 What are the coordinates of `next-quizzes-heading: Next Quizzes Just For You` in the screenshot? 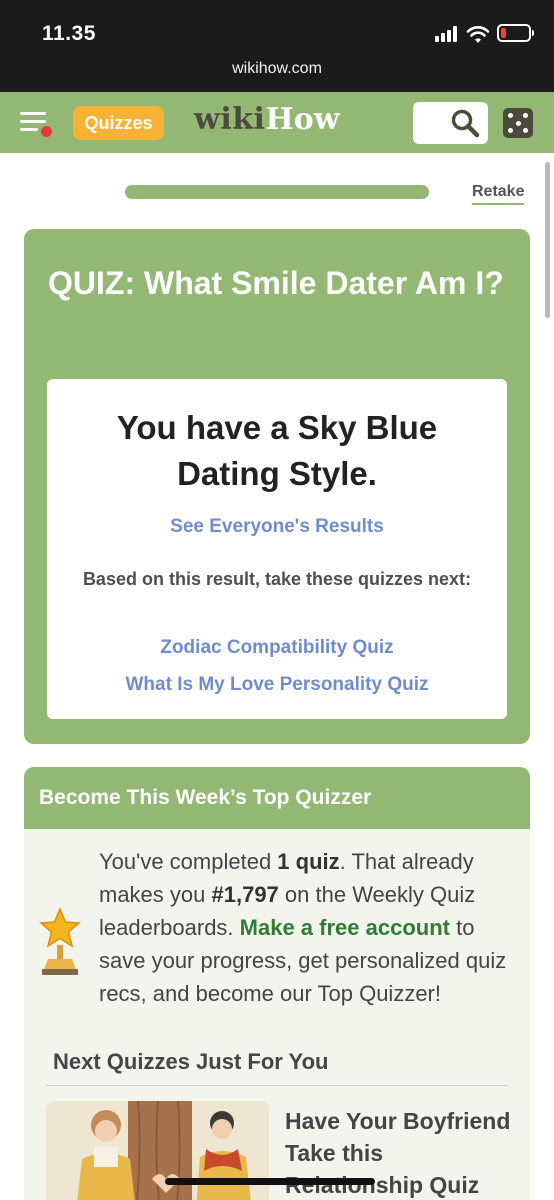 It's located at (191, 1061).